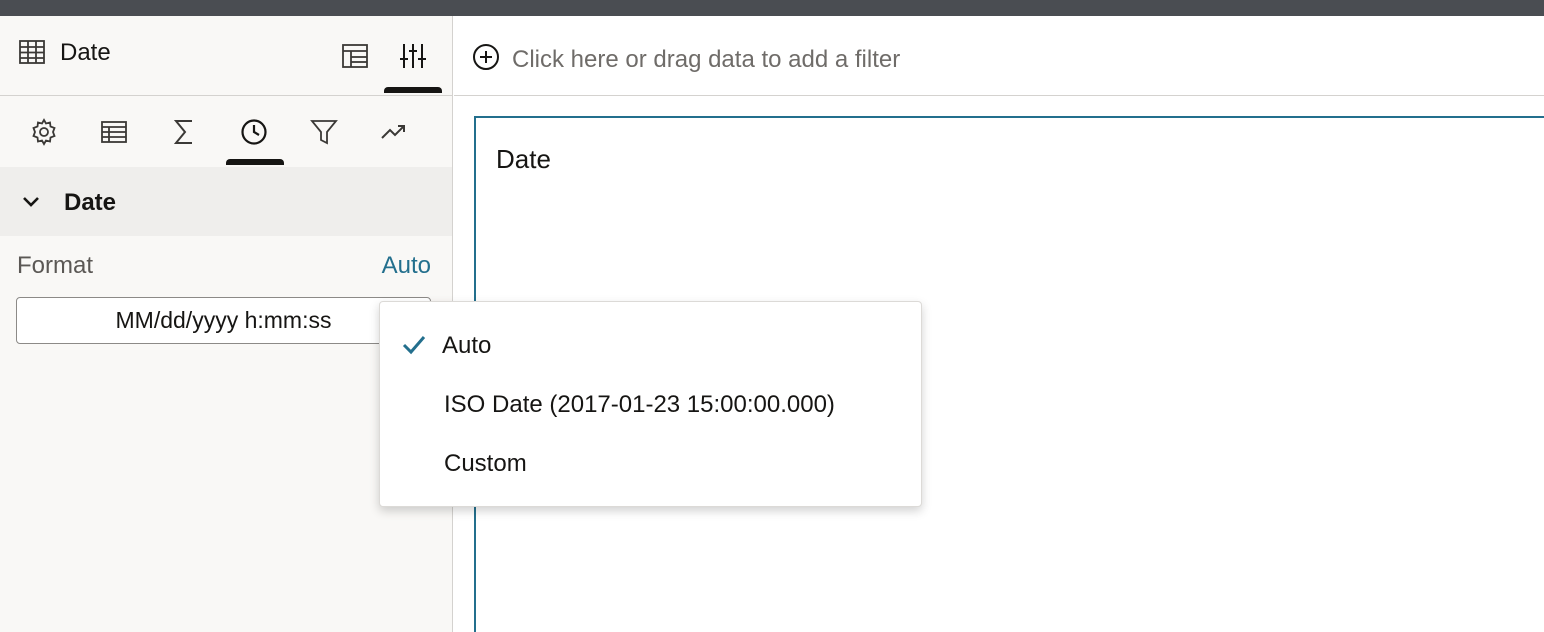  I want to click on gear-icon, so click(44, 132).